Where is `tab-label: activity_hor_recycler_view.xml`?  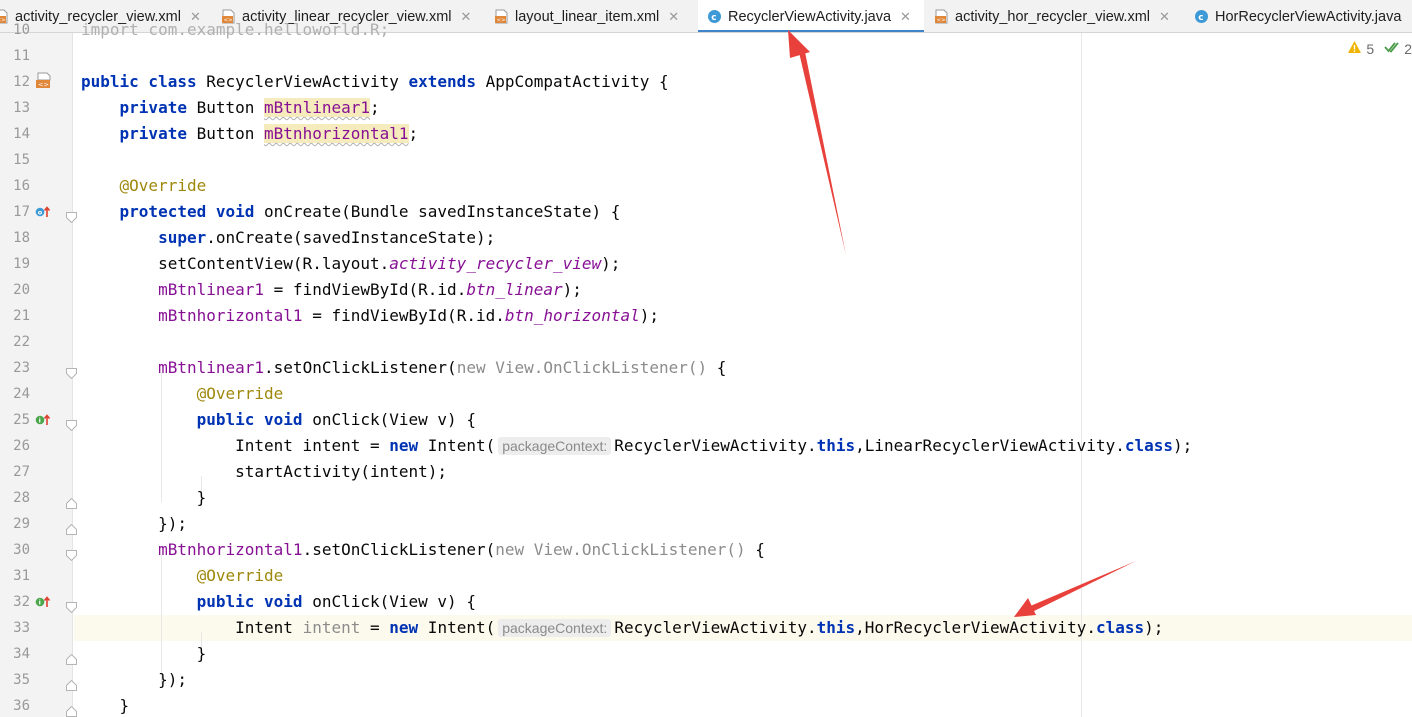
tab-label: activity_hor_recycler_view.xml is located at coordinates (1053, 16).